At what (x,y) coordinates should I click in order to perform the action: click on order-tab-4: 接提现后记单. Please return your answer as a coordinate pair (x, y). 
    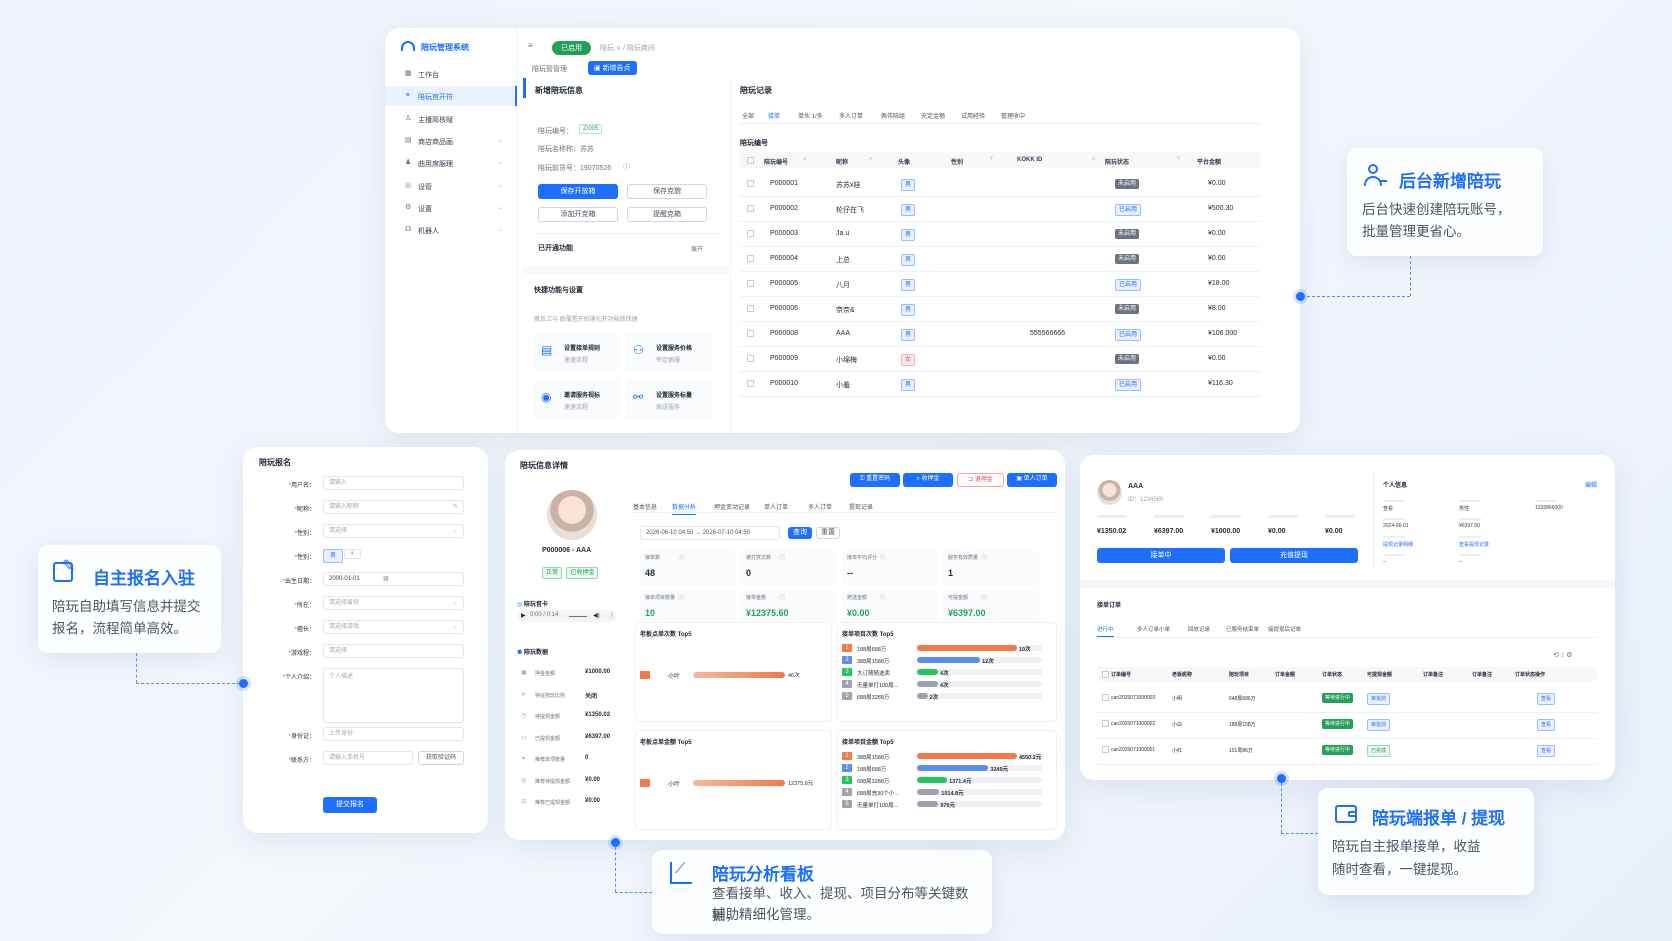
    Looking at the image, I should click on (1284, 629).